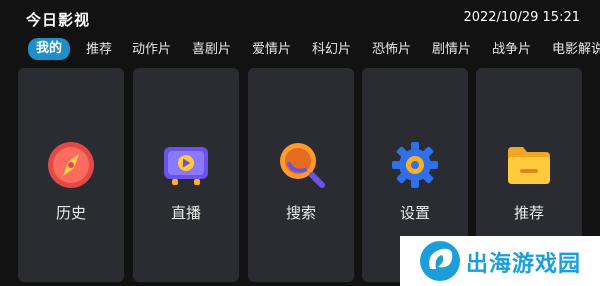 The height and width of the screenshot is (286, 600). What do you see at coordinates (71, 165) in the screenshot?
I see `compass-icon` at bounding box center [71, 165].